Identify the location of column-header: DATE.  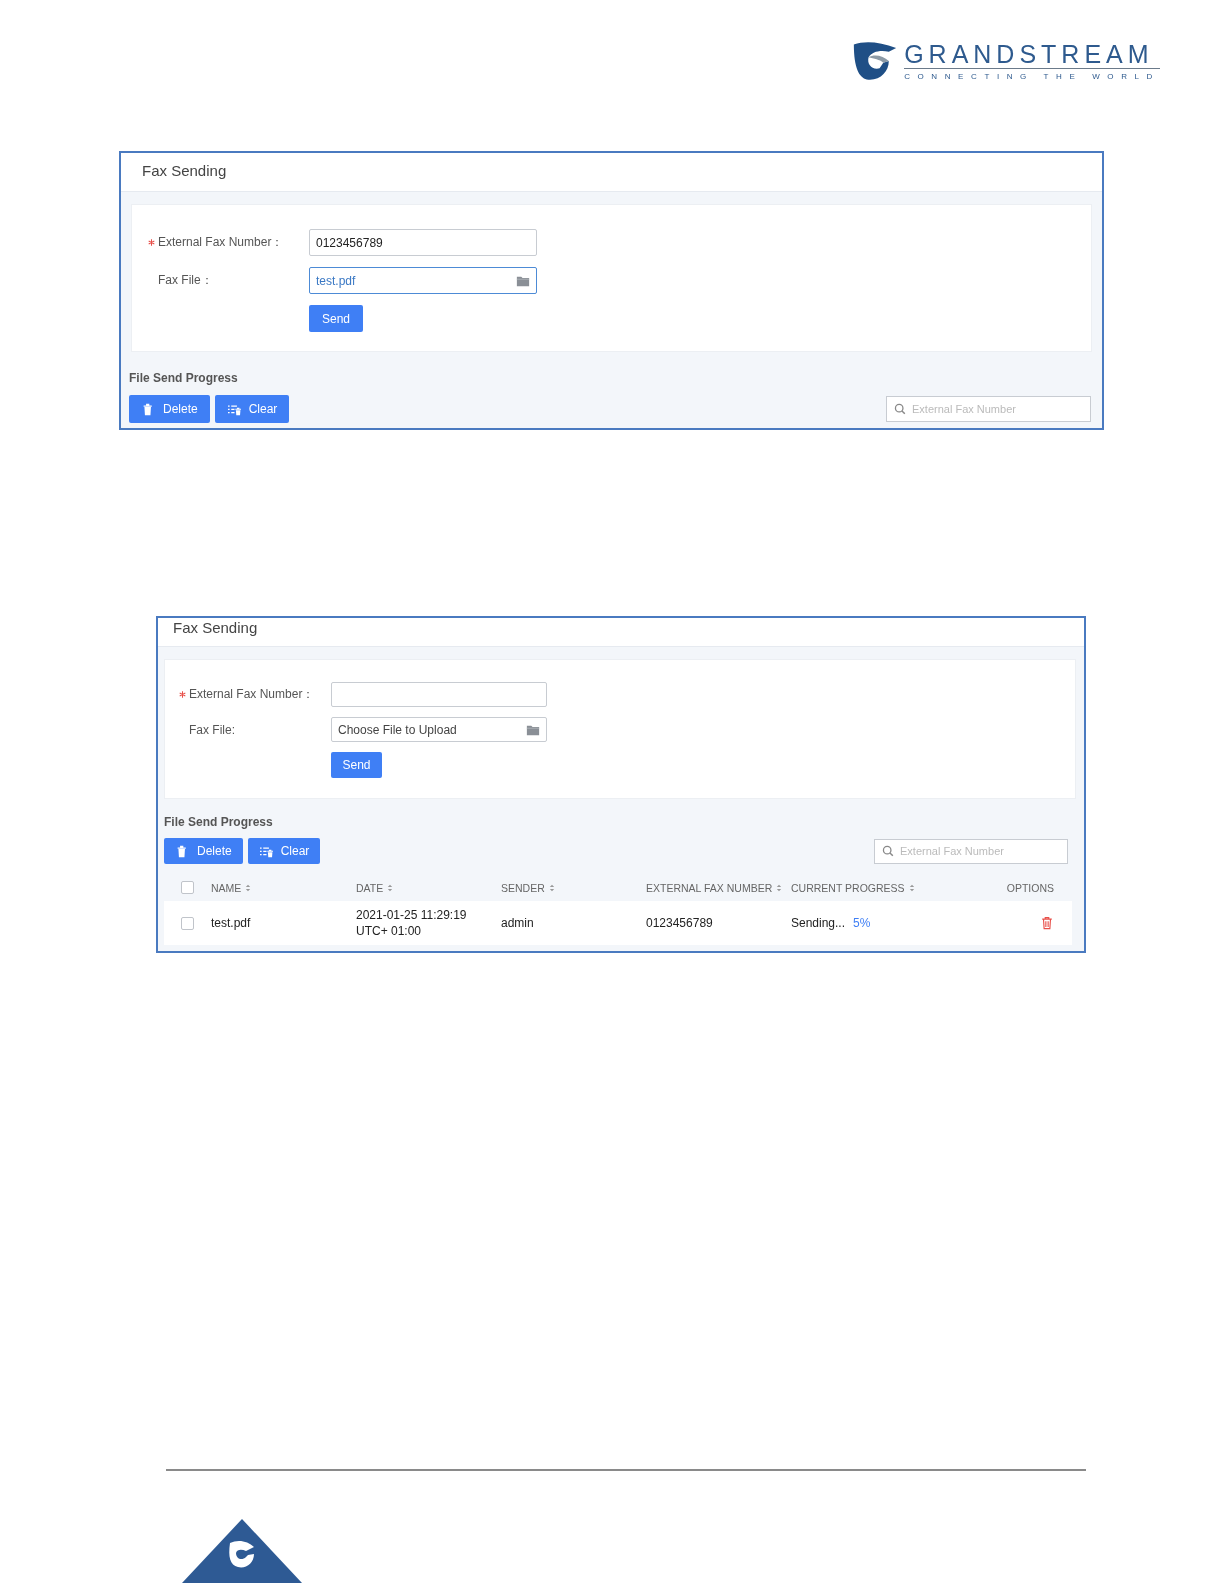
(370, 887).